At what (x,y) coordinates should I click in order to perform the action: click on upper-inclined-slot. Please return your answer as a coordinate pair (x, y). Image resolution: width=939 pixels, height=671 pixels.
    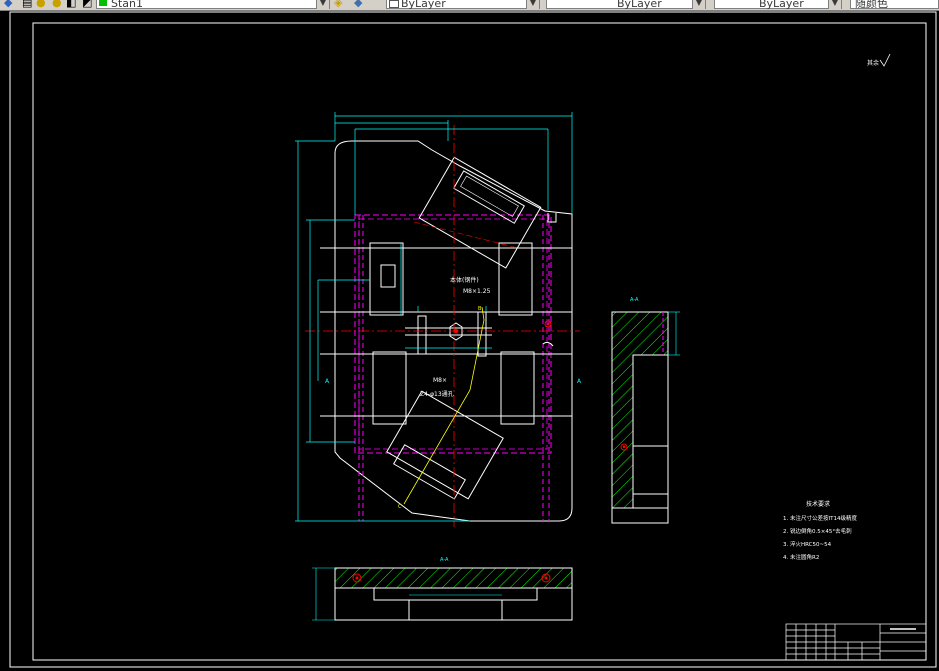
    Looking at the image, I should click on (480, 212).